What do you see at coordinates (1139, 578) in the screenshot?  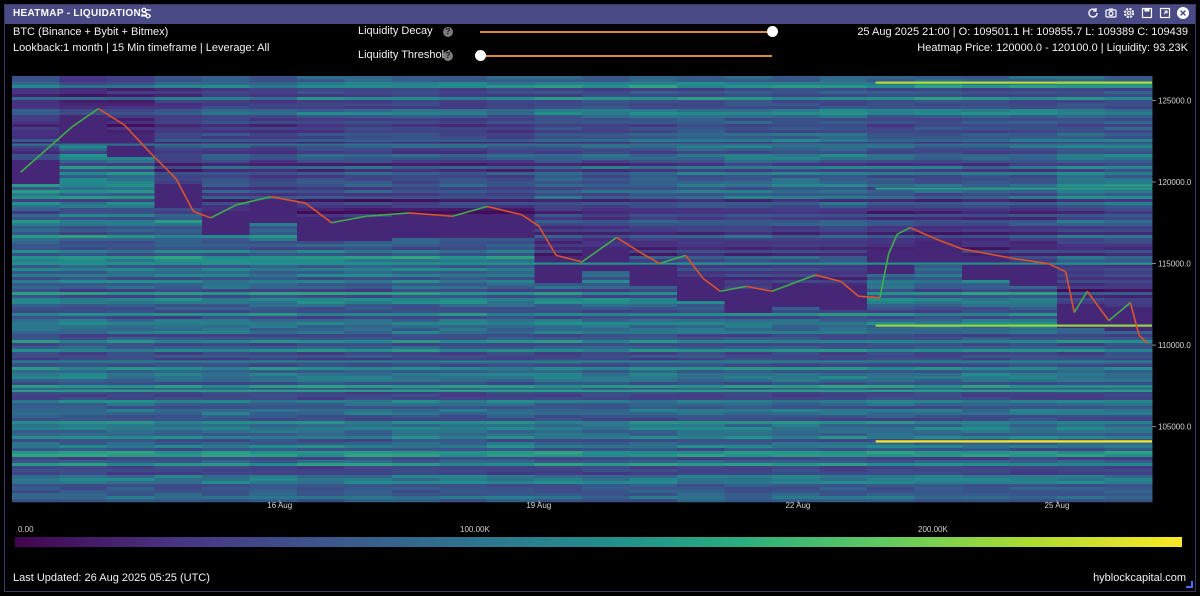 I see `brand-link: hyblockcapital.com` at bounding box center [1139, 578].